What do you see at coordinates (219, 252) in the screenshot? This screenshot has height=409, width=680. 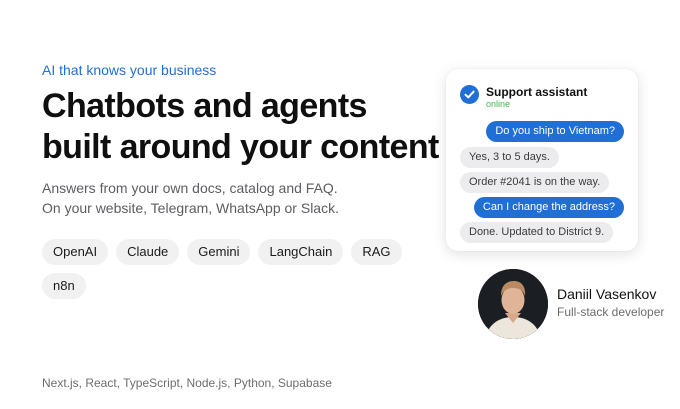 I see `tag-gemini: Gemini` at bounding box center [219, 252].